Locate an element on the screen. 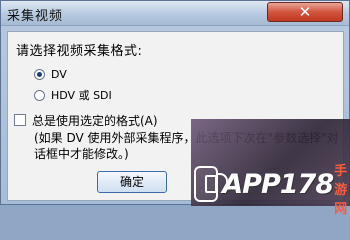 This screenshot has height=240, width=350. radio-button-hdv-sdi is located at coordinates (39, 95).